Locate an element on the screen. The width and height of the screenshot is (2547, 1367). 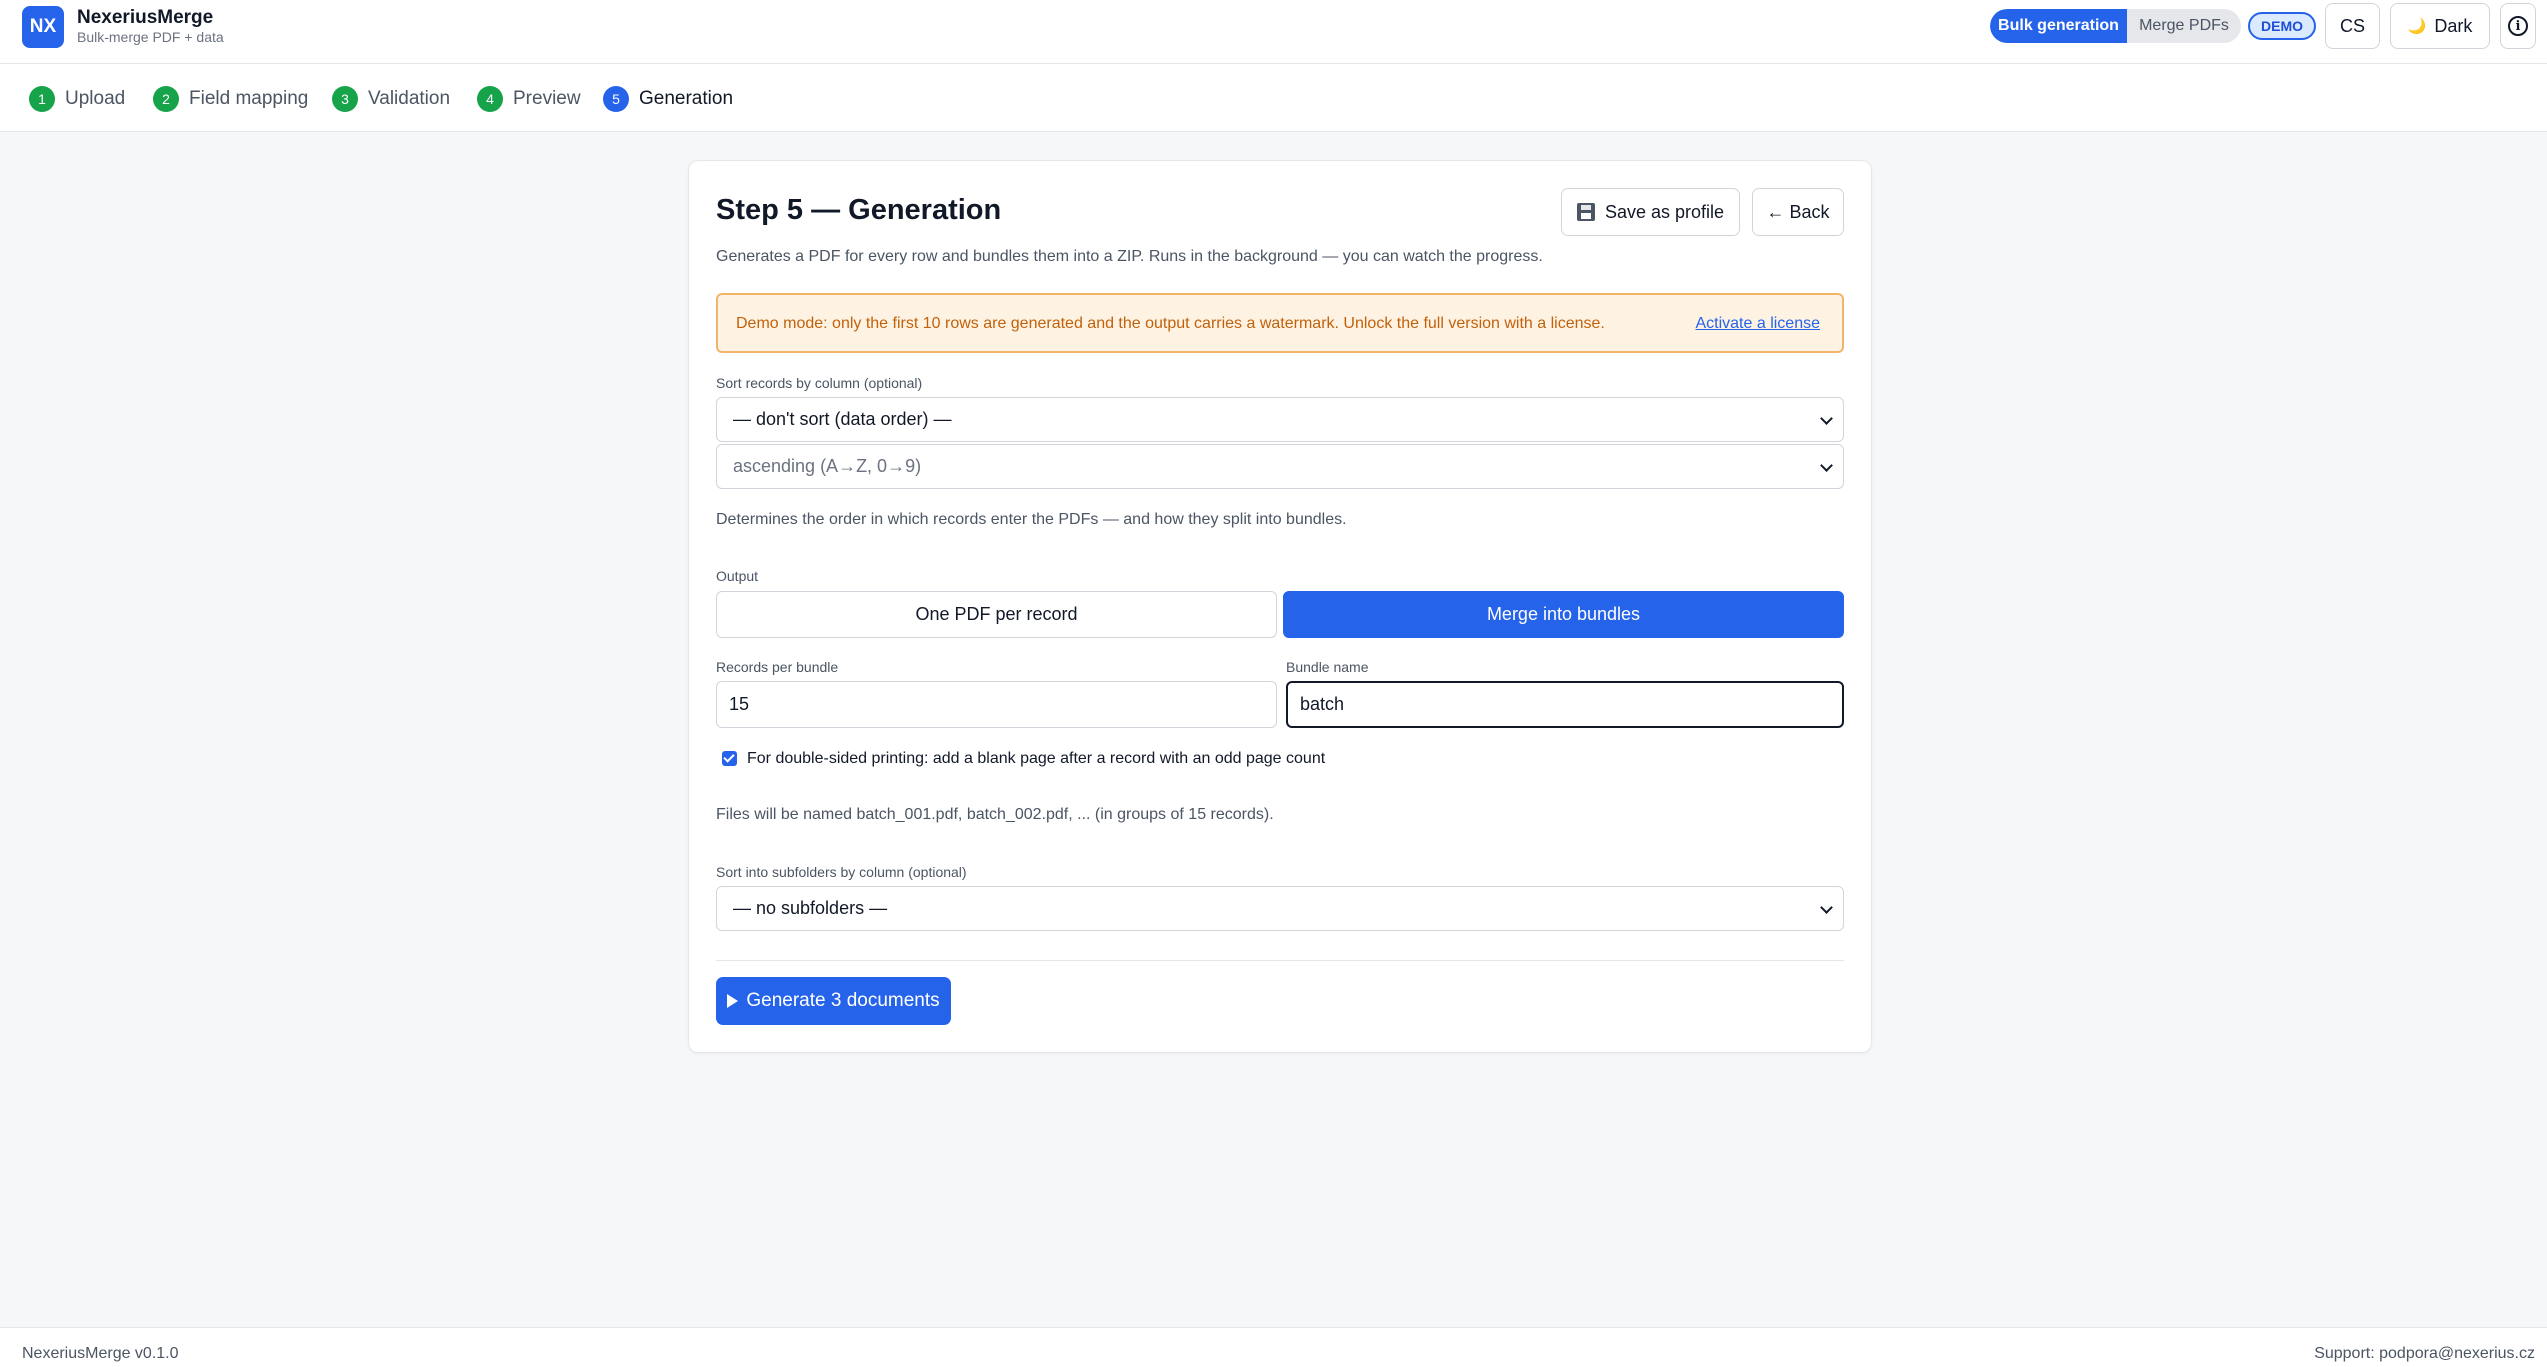
step-upload: 1 Upload is located at coordinates (77, 99).